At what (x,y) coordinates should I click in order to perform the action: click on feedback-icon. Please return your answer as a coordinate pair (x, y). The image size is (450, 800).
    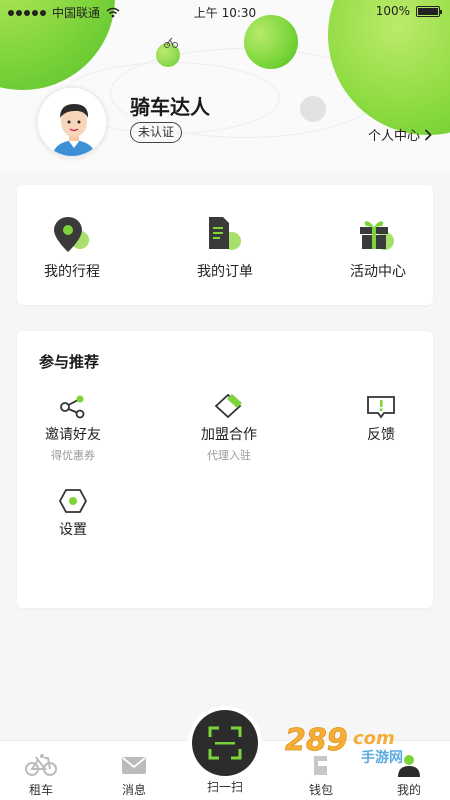
    Looking at the image, I should click on (381, 407).